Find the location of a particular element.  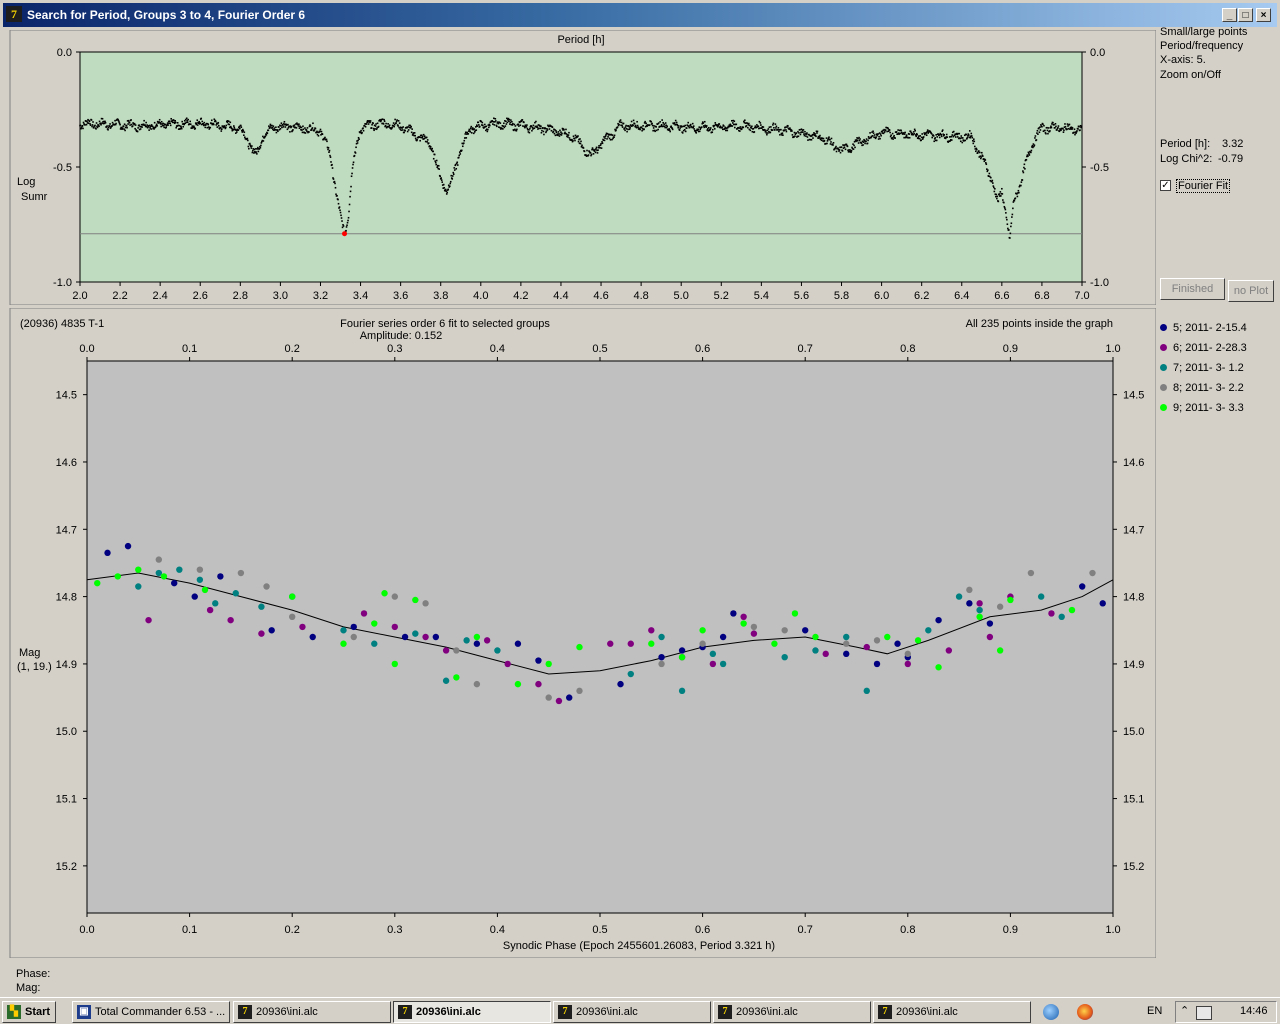

phase-y-tick-label-right: 14.8 is located at coordinates (1133, 598).